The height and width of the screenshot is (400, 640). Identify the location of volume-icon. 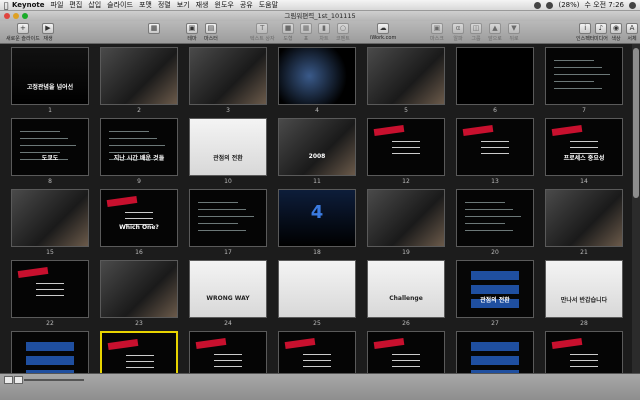
(550, 5).